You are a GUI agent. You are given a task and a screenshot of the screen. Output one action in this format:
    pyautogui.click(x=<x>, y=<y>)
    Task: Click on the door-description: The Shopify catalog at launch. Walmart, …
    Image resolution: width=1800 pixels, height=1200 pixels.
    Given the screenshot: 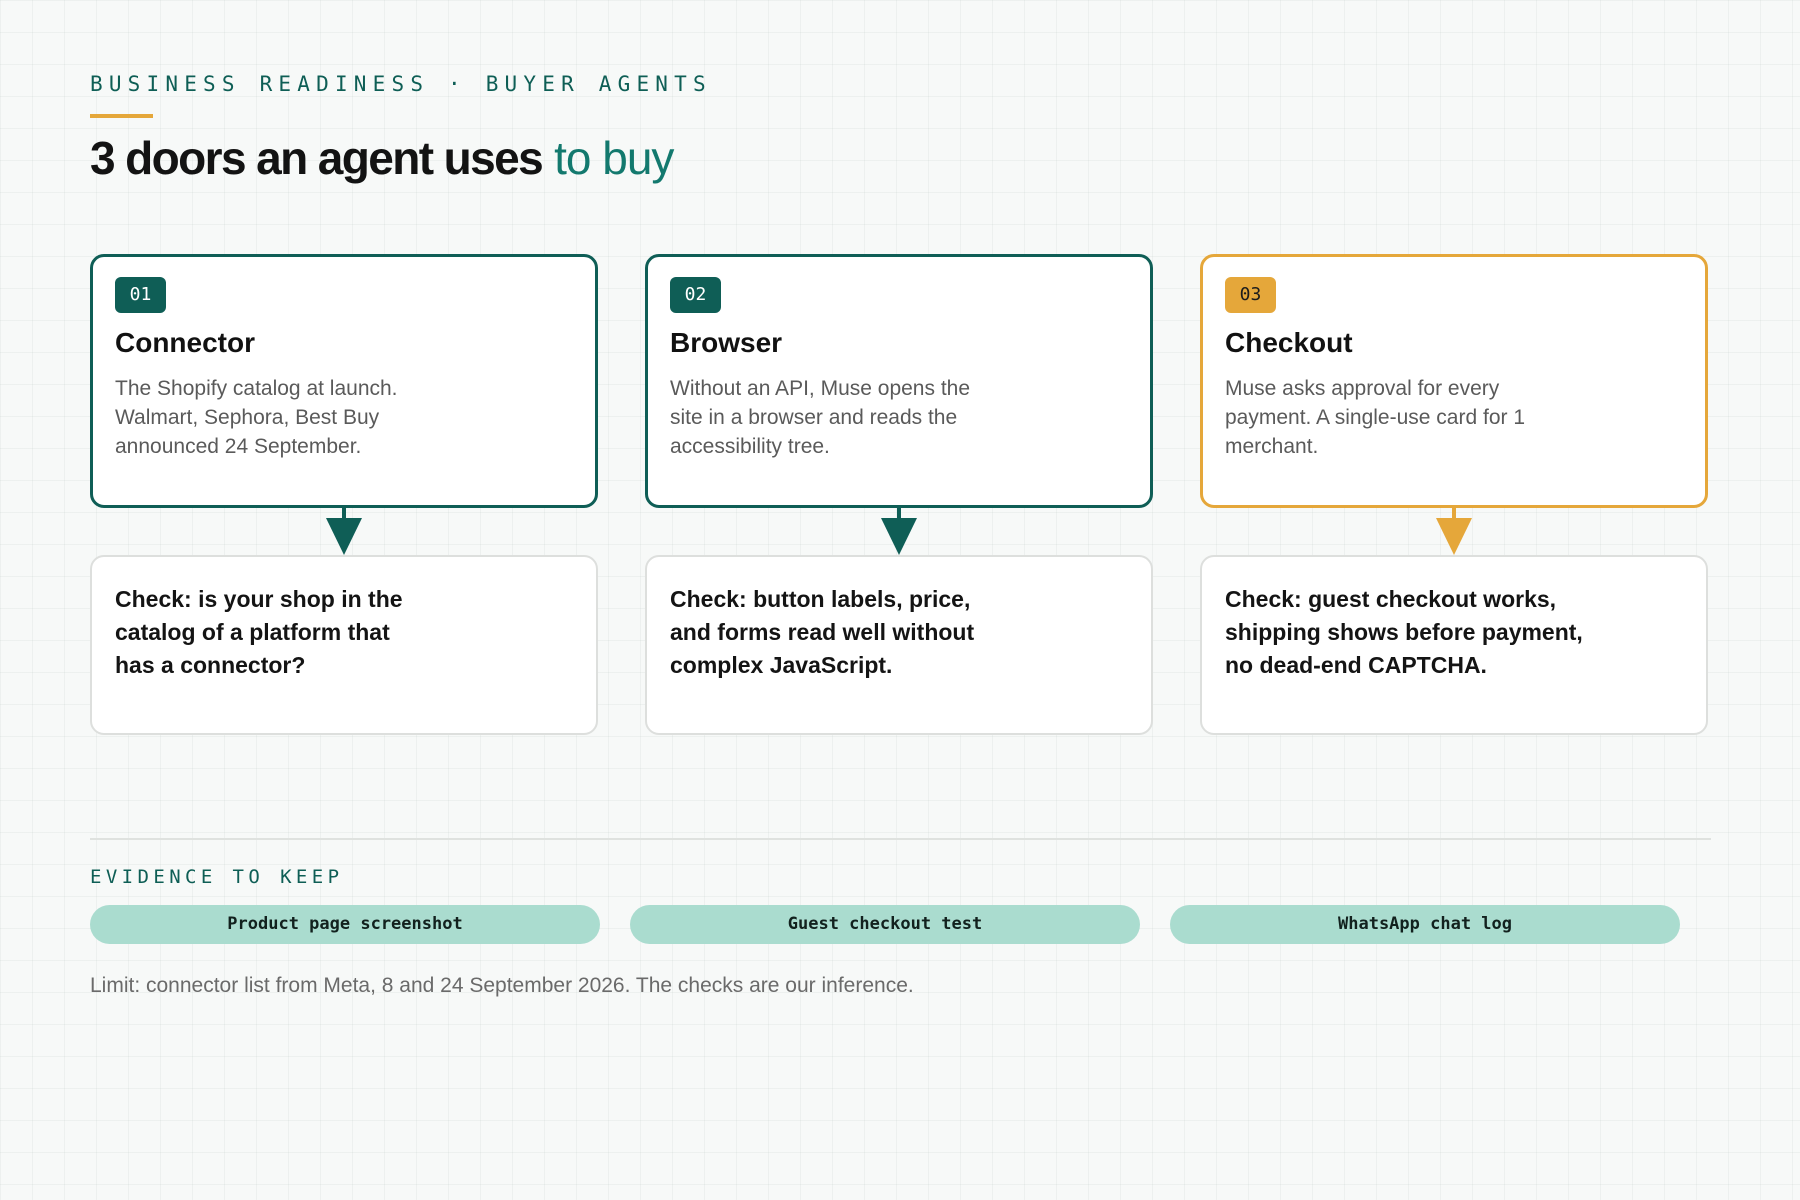 What is the action you would take?
    pyautogui.click(x=256, y=417)
    